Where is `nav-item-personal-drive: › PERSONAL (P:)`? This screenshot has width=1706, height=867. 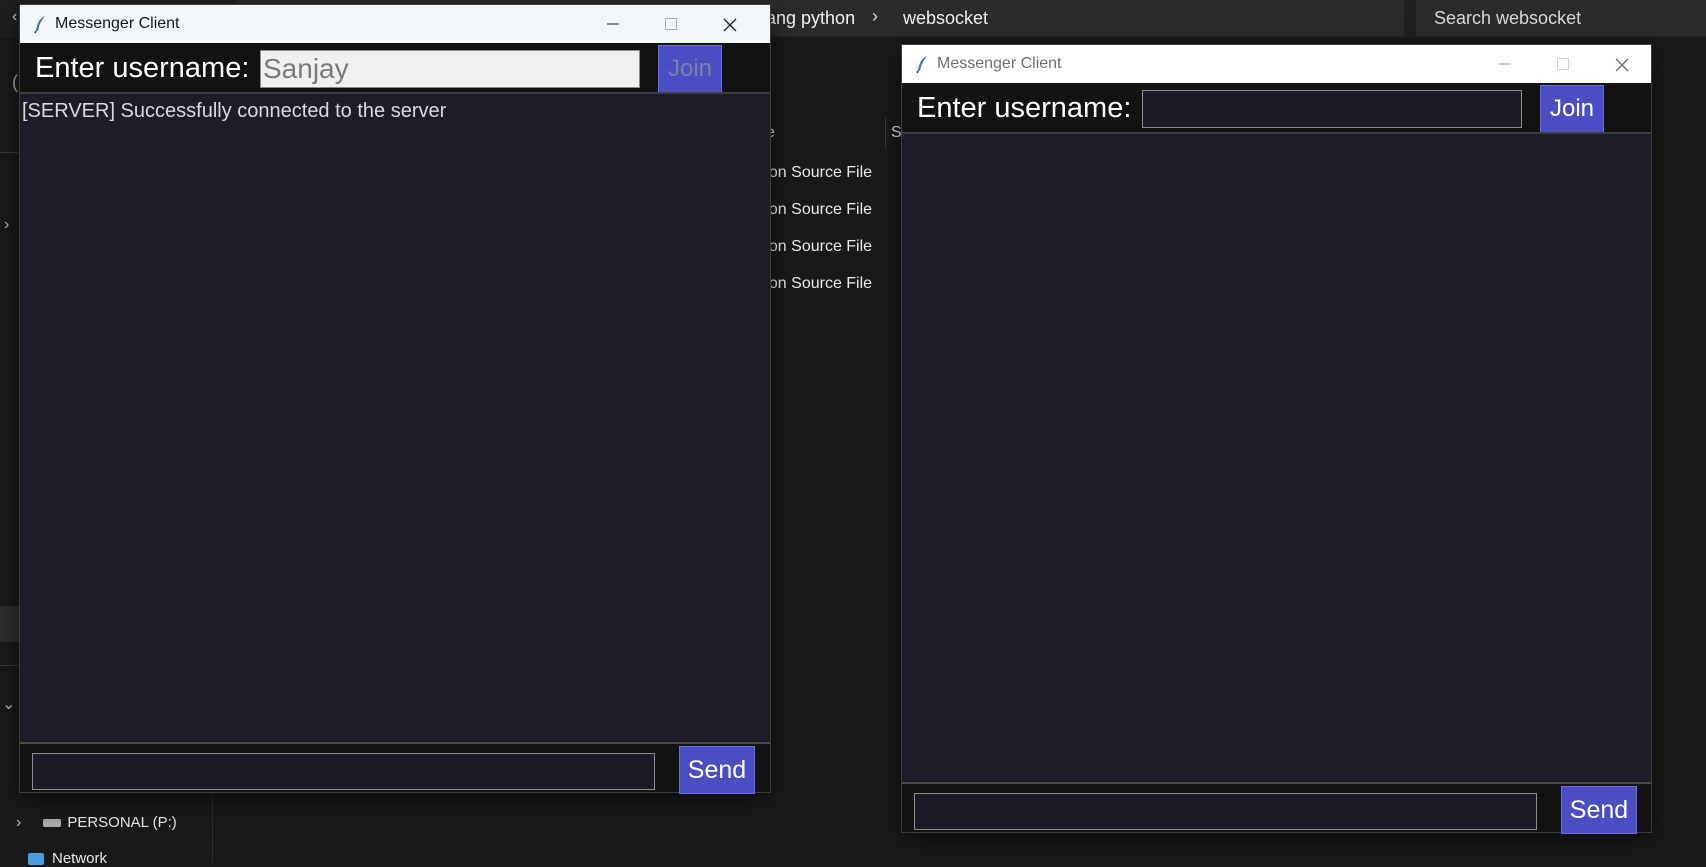
nav-item-personal-drive: › PERSONAL (P:) is located at coordinates (96, 823).